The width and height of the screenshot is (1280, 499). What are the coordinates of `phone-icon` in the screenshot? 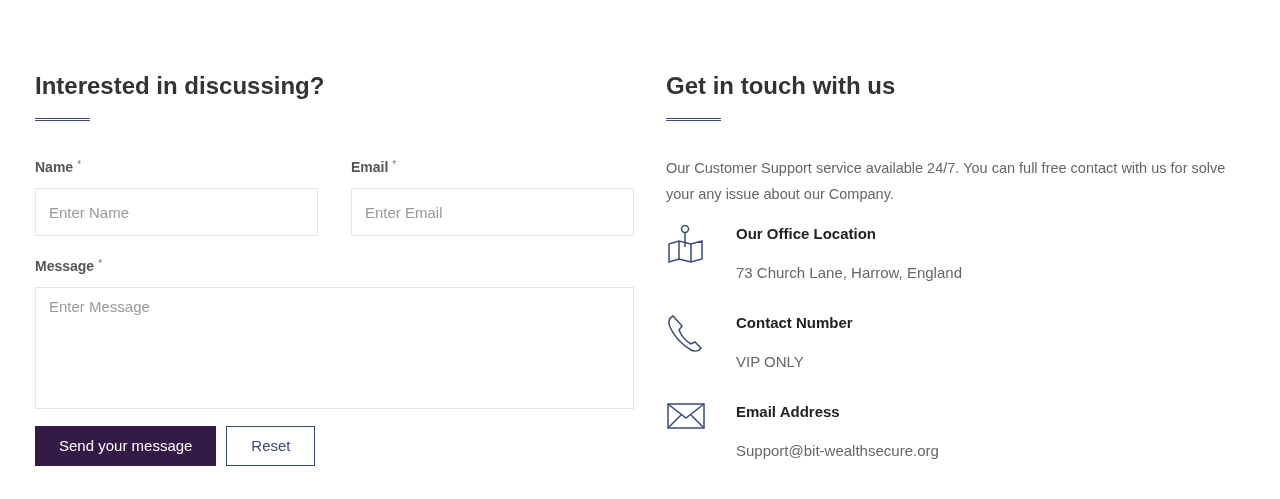 It's located at (686, 334).